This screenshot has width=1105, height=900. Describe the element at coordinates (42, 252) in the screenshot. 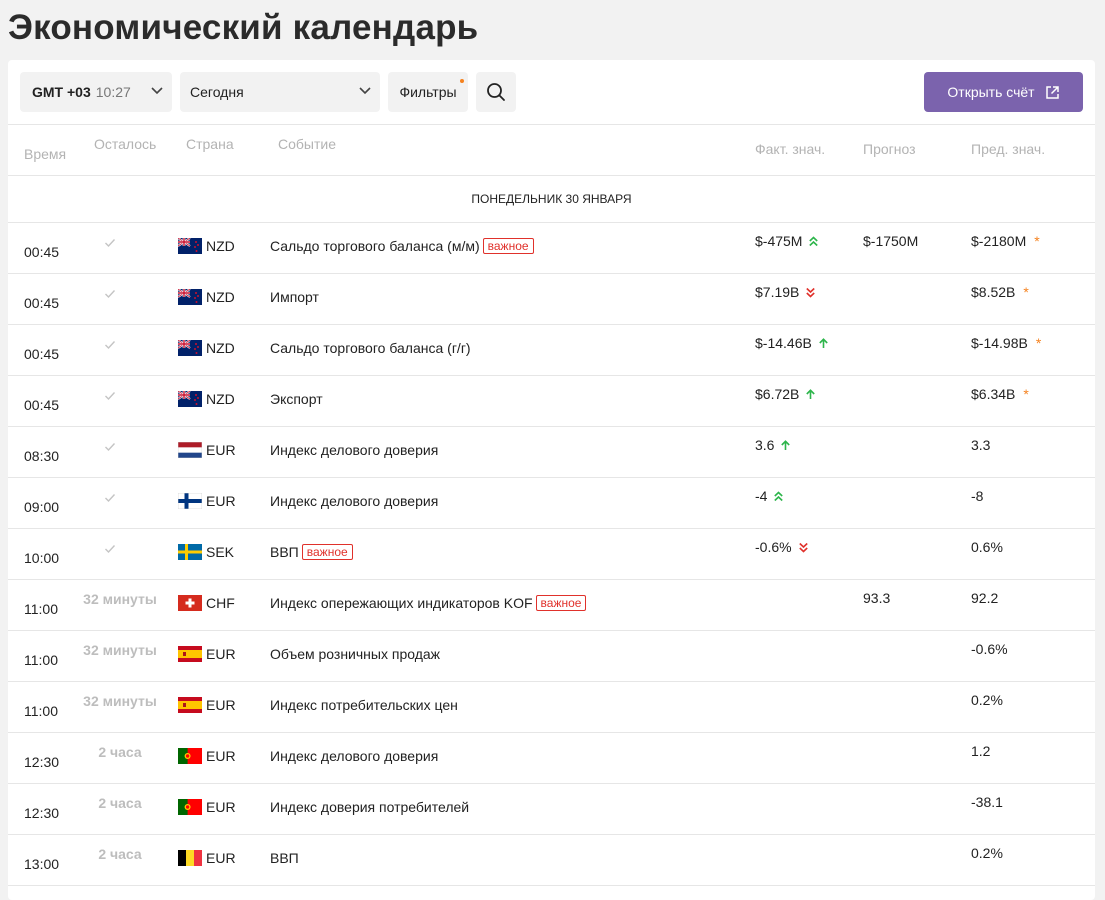

I see `event-time: 00:45` at that location.